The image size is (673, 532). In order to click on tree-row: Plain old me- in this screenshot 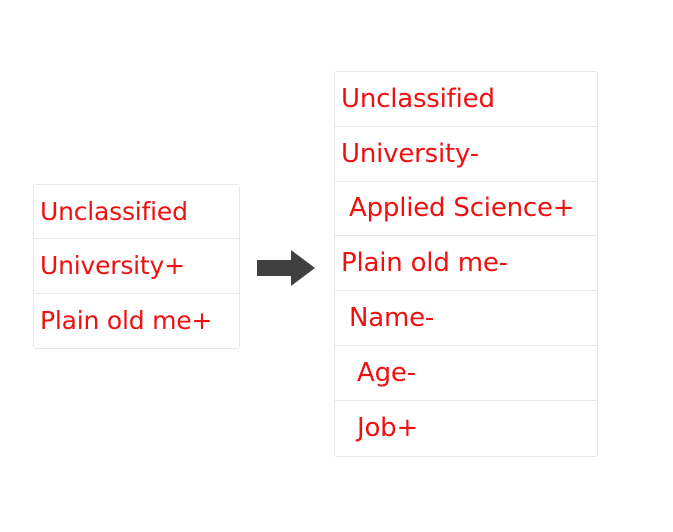, I will do `click(466, 264)`.